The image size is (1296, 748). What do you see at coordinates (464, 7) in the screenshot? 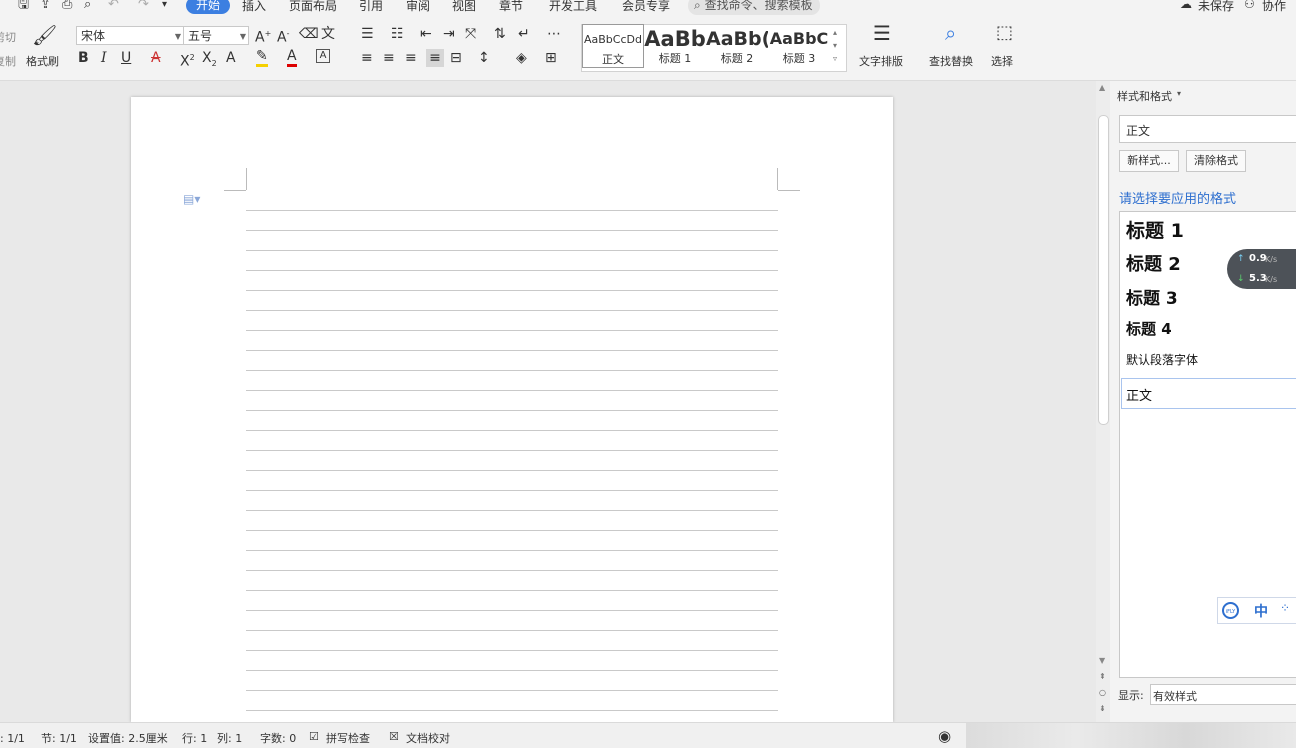
I see `tab-view: 视图` at bounding box center [464, 7].